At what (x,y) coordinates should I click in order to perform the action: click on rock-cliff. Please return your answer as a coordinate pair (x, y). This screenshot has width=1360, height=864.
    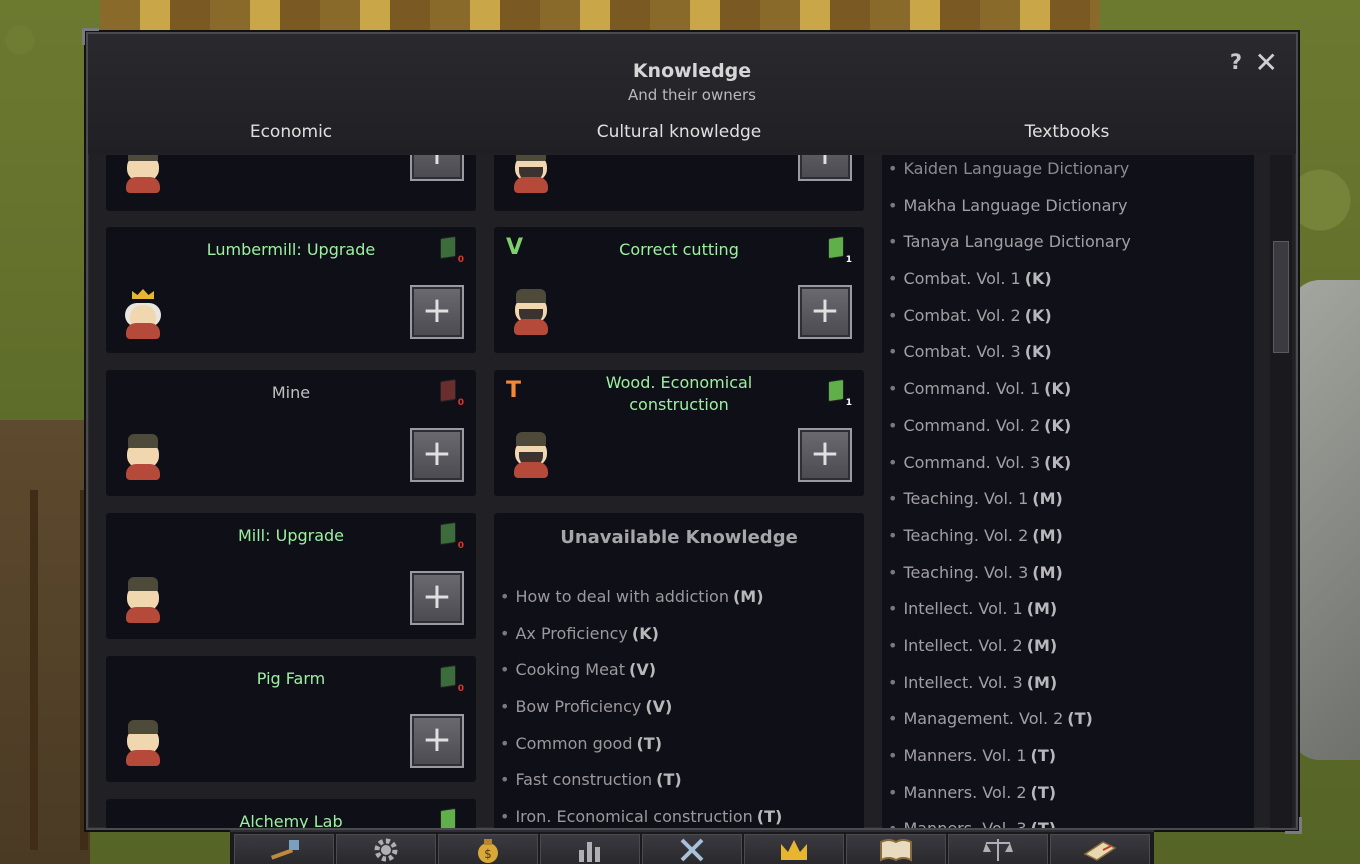
    Looking at the image, I should click on (1325, 520).